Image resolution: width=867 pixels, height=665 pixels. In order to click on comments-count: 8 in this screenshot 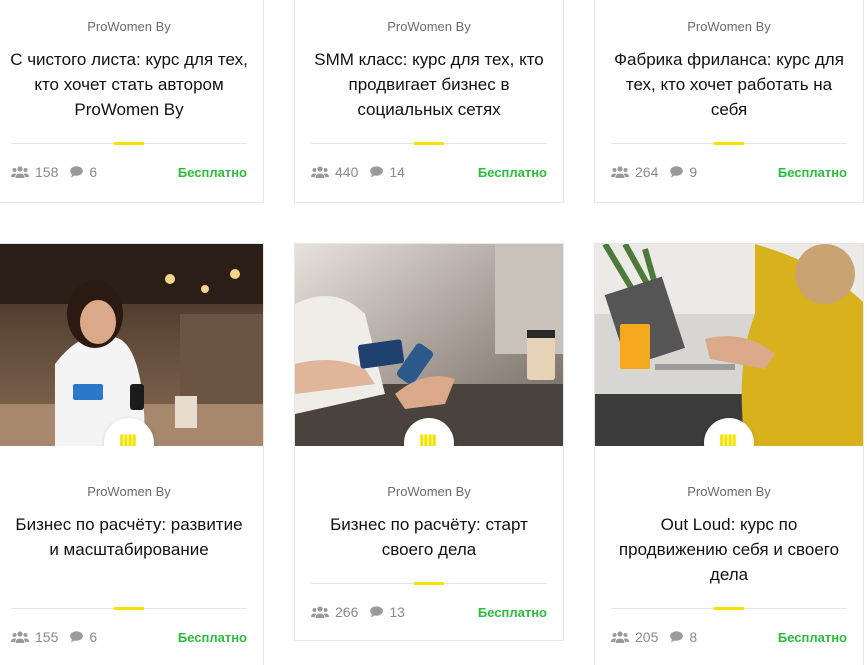, I will do `click(683, 637)`.